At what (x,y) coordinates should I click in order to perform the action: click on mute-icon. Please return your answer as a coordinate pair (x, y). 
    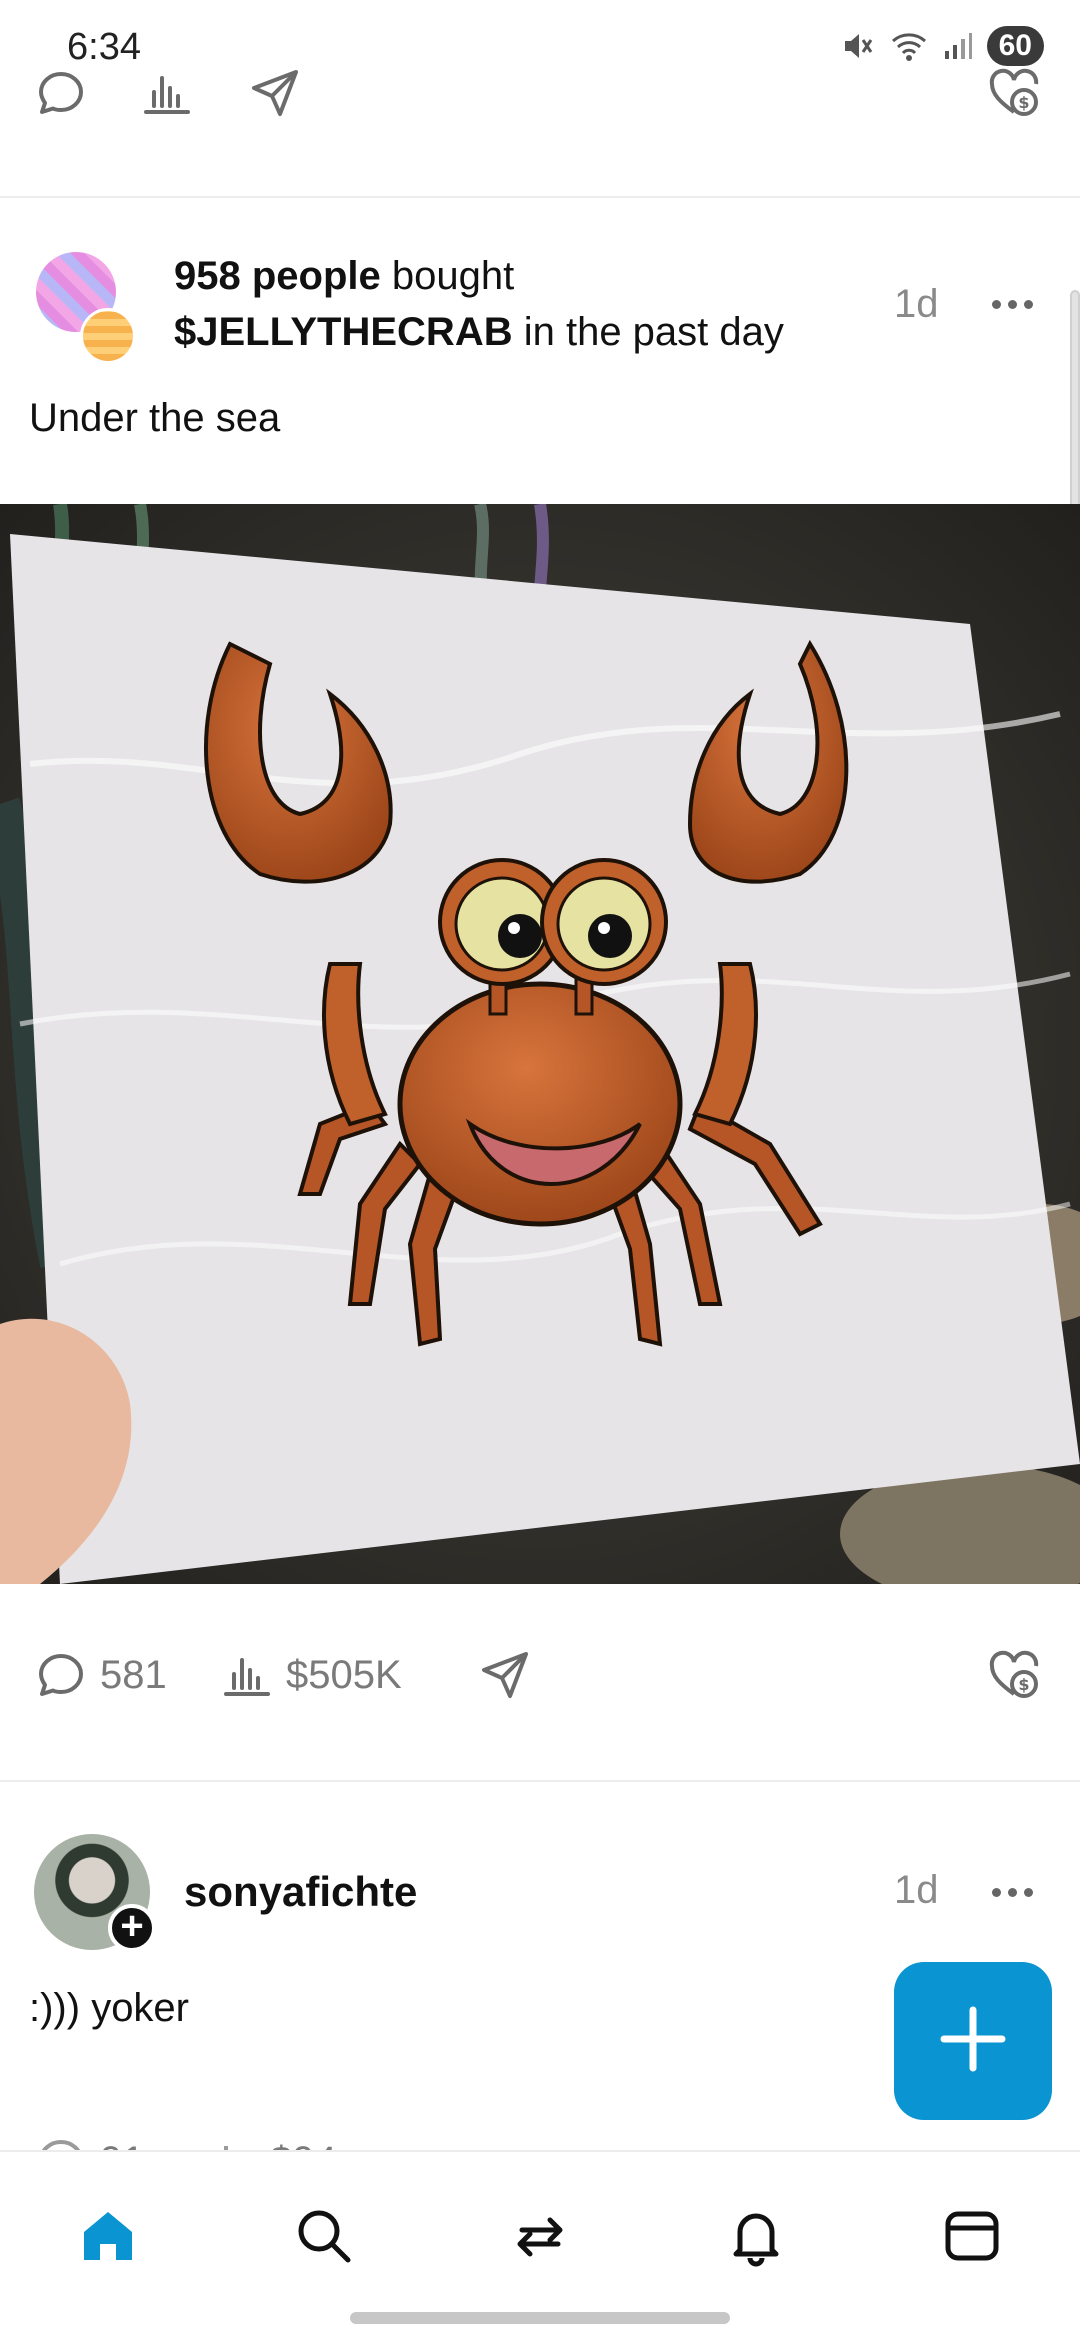
    Looking at the image, I should click on (858, 46).